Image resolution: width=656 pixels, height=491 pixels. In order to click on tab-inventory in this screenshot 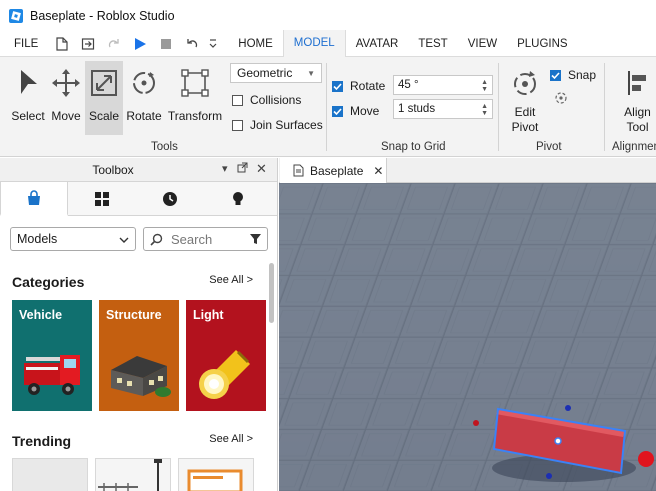, I will do `click(102, 198)`.